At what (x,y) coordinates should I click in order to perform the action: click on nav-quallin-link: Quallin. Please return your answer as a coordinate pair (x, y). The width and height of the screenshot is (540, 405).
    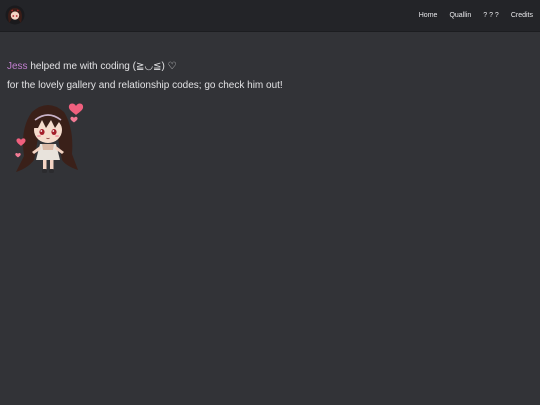
    Looking at the image, I should click on (460, 15).